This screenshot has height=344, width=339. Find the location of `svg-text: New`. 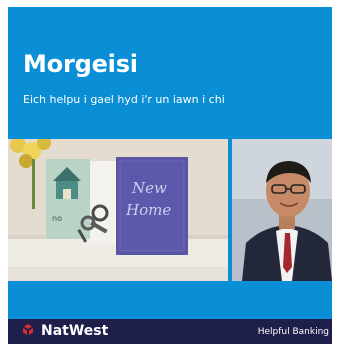

svg-text: New is located at coordinates (149, 188).